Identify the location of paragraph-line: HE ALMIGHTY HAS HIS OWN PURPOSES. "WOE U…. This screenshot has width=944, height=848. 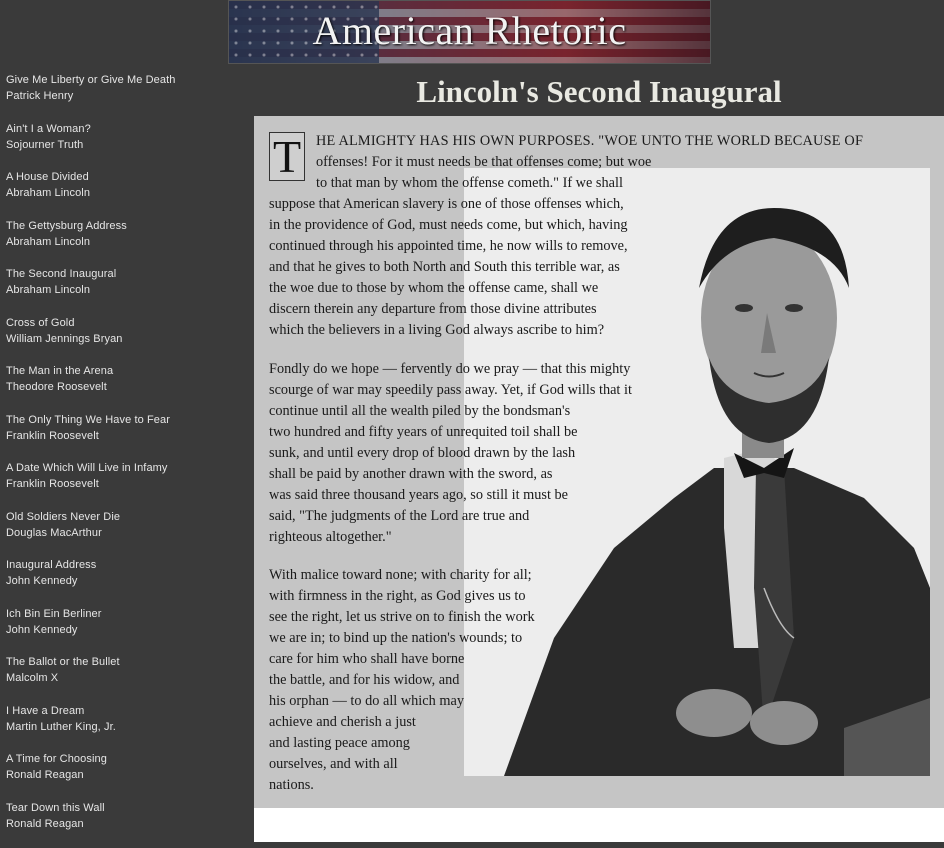
(566, 141).